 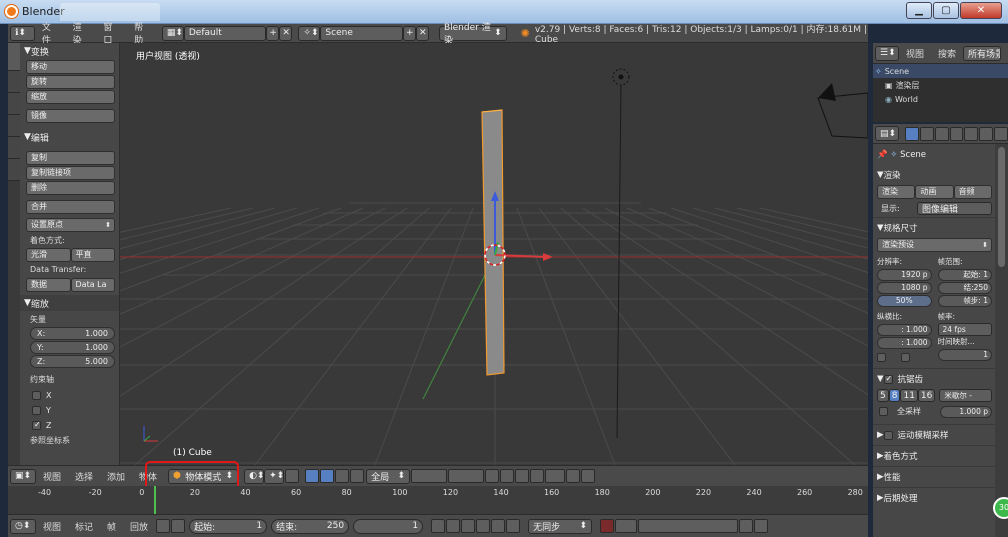 I want to click on render-layer-icon, so click(x=507, y=476).